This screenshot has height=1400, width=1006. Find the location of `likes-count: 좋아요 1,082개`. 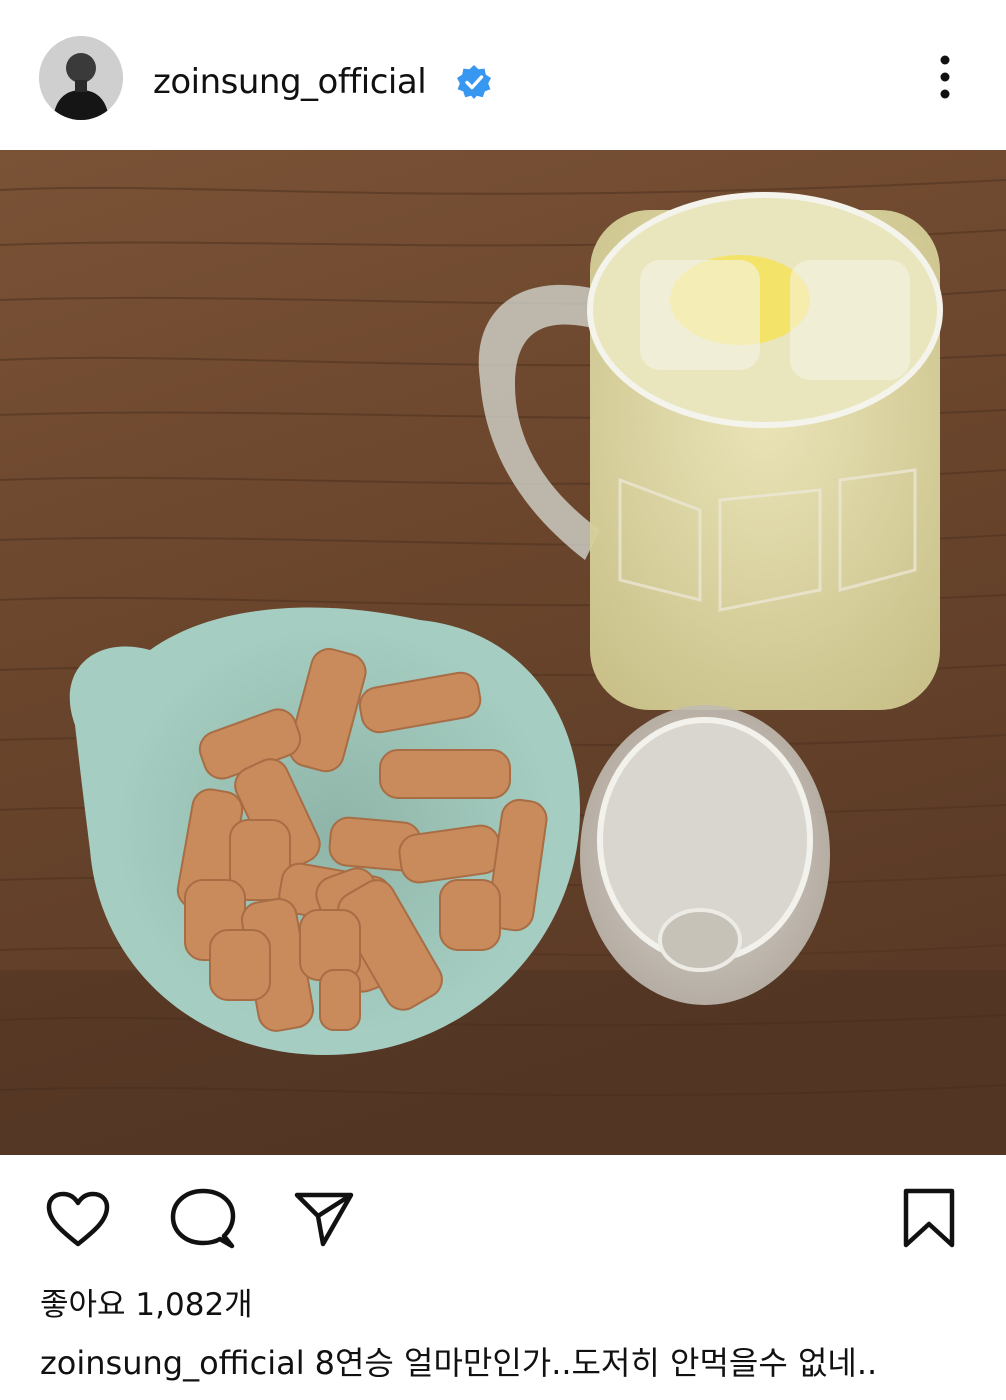

likes-count: 좋아요 1,082개 is located at coordinates (146, 1305).